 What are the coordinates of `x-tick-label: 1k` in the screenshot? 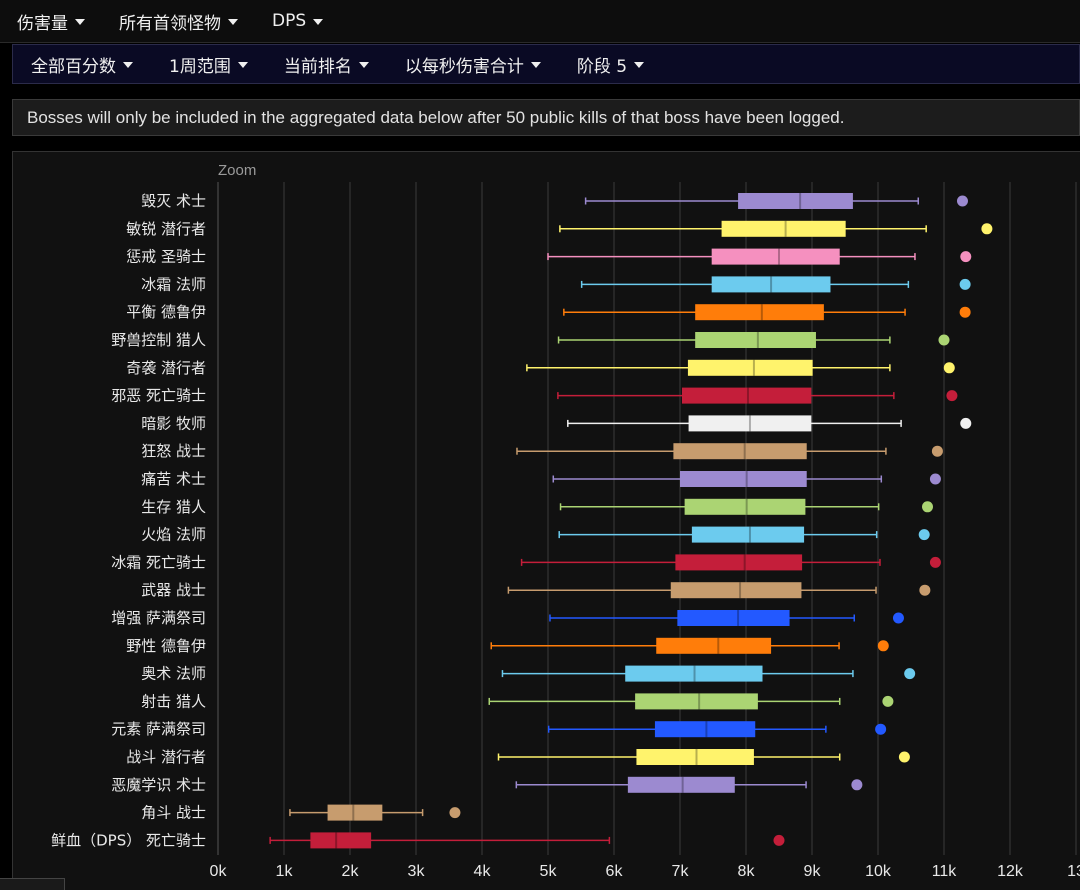 It's located at (285, 871).